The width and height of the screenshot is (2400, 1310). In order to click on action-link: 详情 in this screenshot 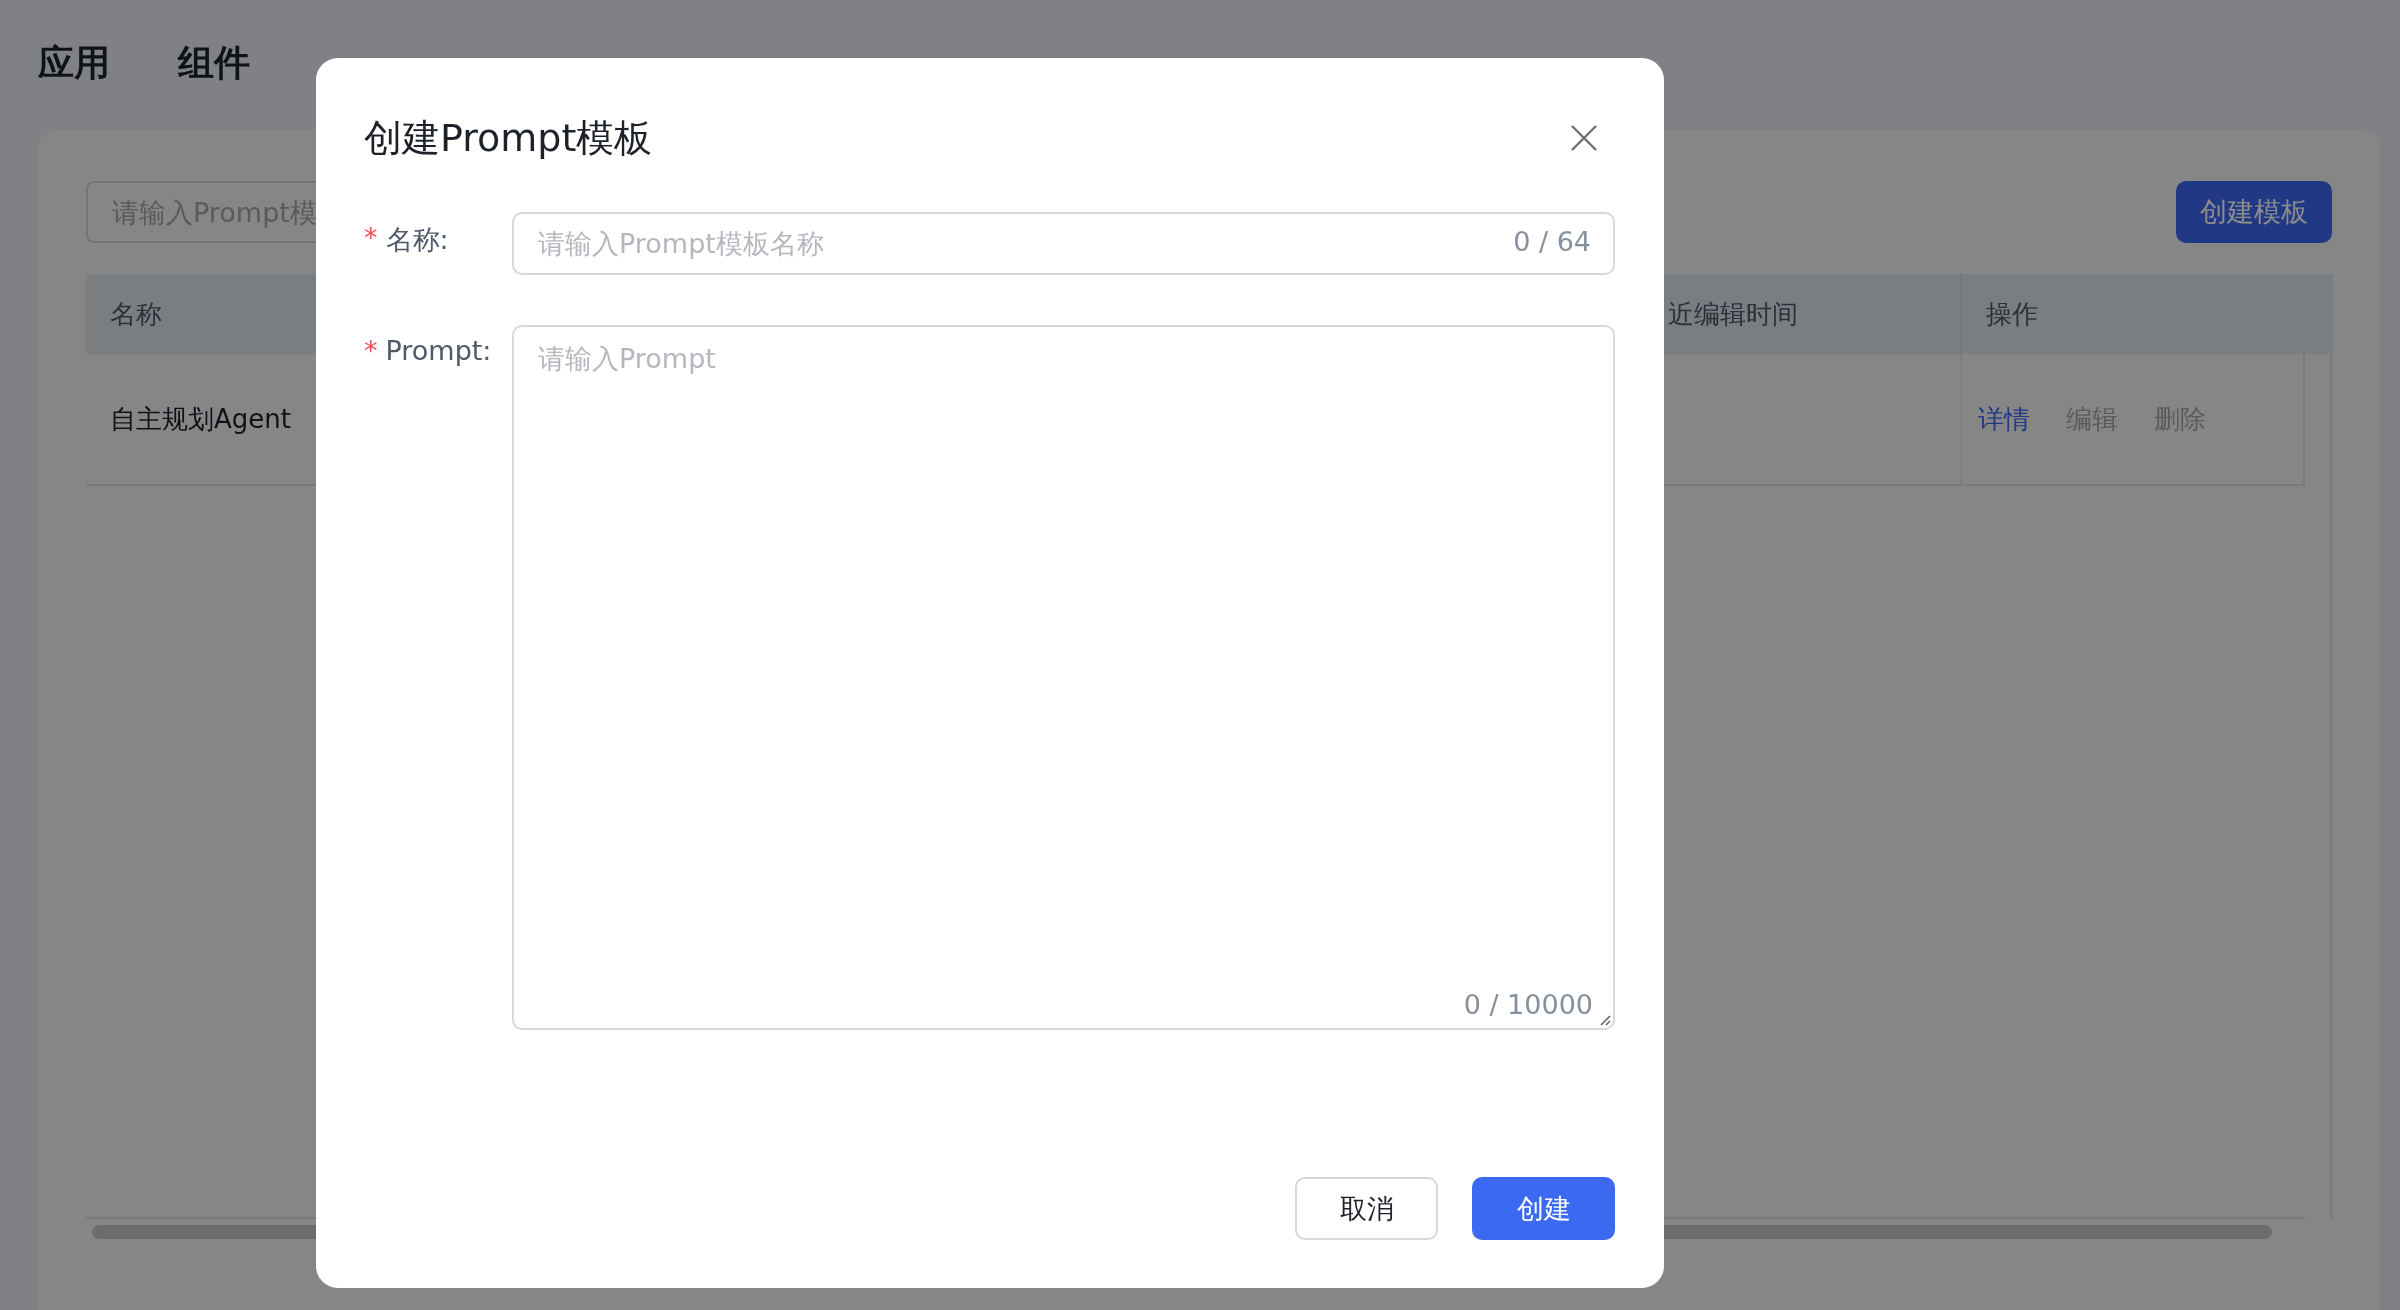, I will do `click(2004, 419)`.